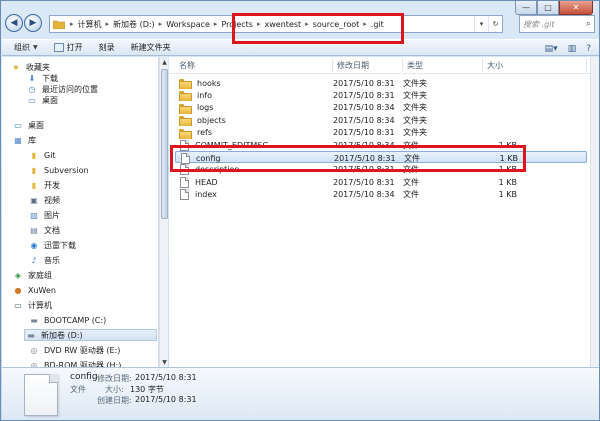 The image size is (600, 421). Describe the element at coordinates (205, 108) in the screenshot. I see `file-name: logs` at that location.